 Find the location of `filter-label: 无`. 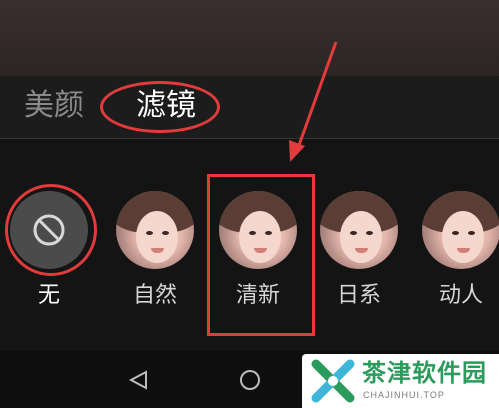

filter-label: 无 is located at coordinates (48, 295).